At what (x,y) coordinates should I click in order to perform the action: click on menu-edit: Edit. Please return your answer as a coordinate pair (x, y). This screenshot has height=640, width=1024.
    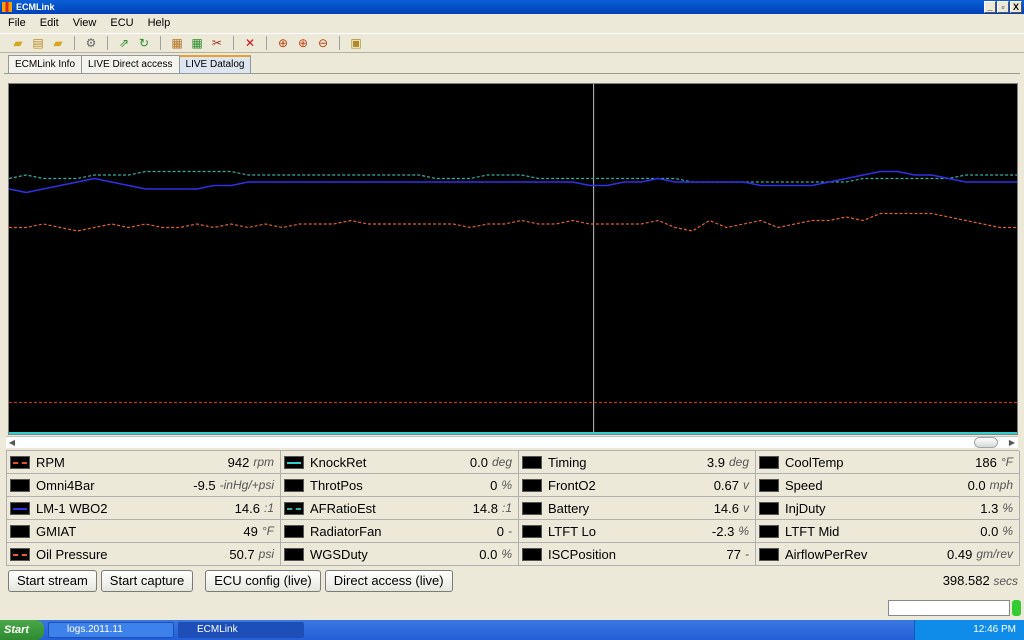
    Looking at the image, I should click on (49, 23).